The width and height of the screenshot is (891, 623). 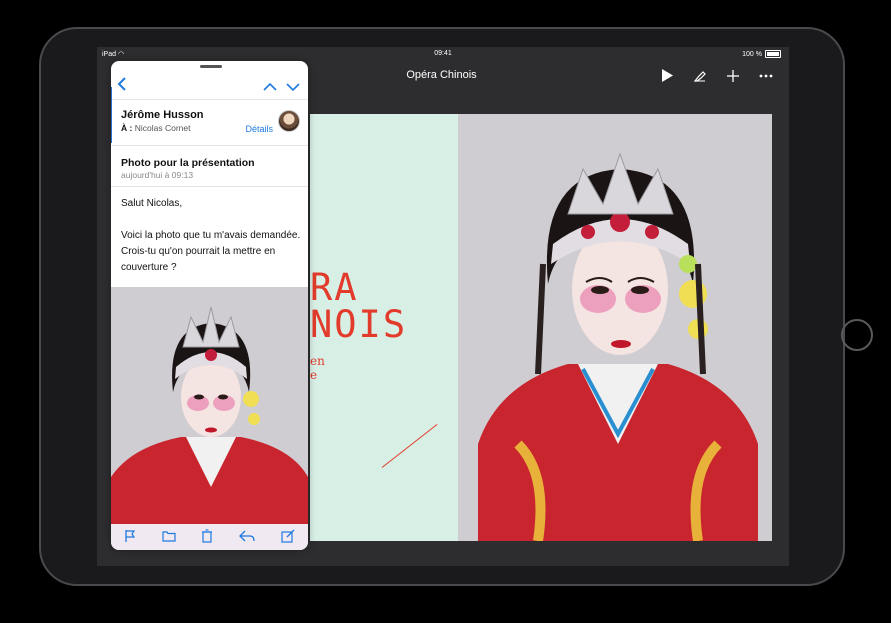 What do you see at coordinates (209, 115) in the screenshot?
I see `mail-header: Jérôme Husson À : Nicolas Cornet Détails` at bounding box center [209, 115].